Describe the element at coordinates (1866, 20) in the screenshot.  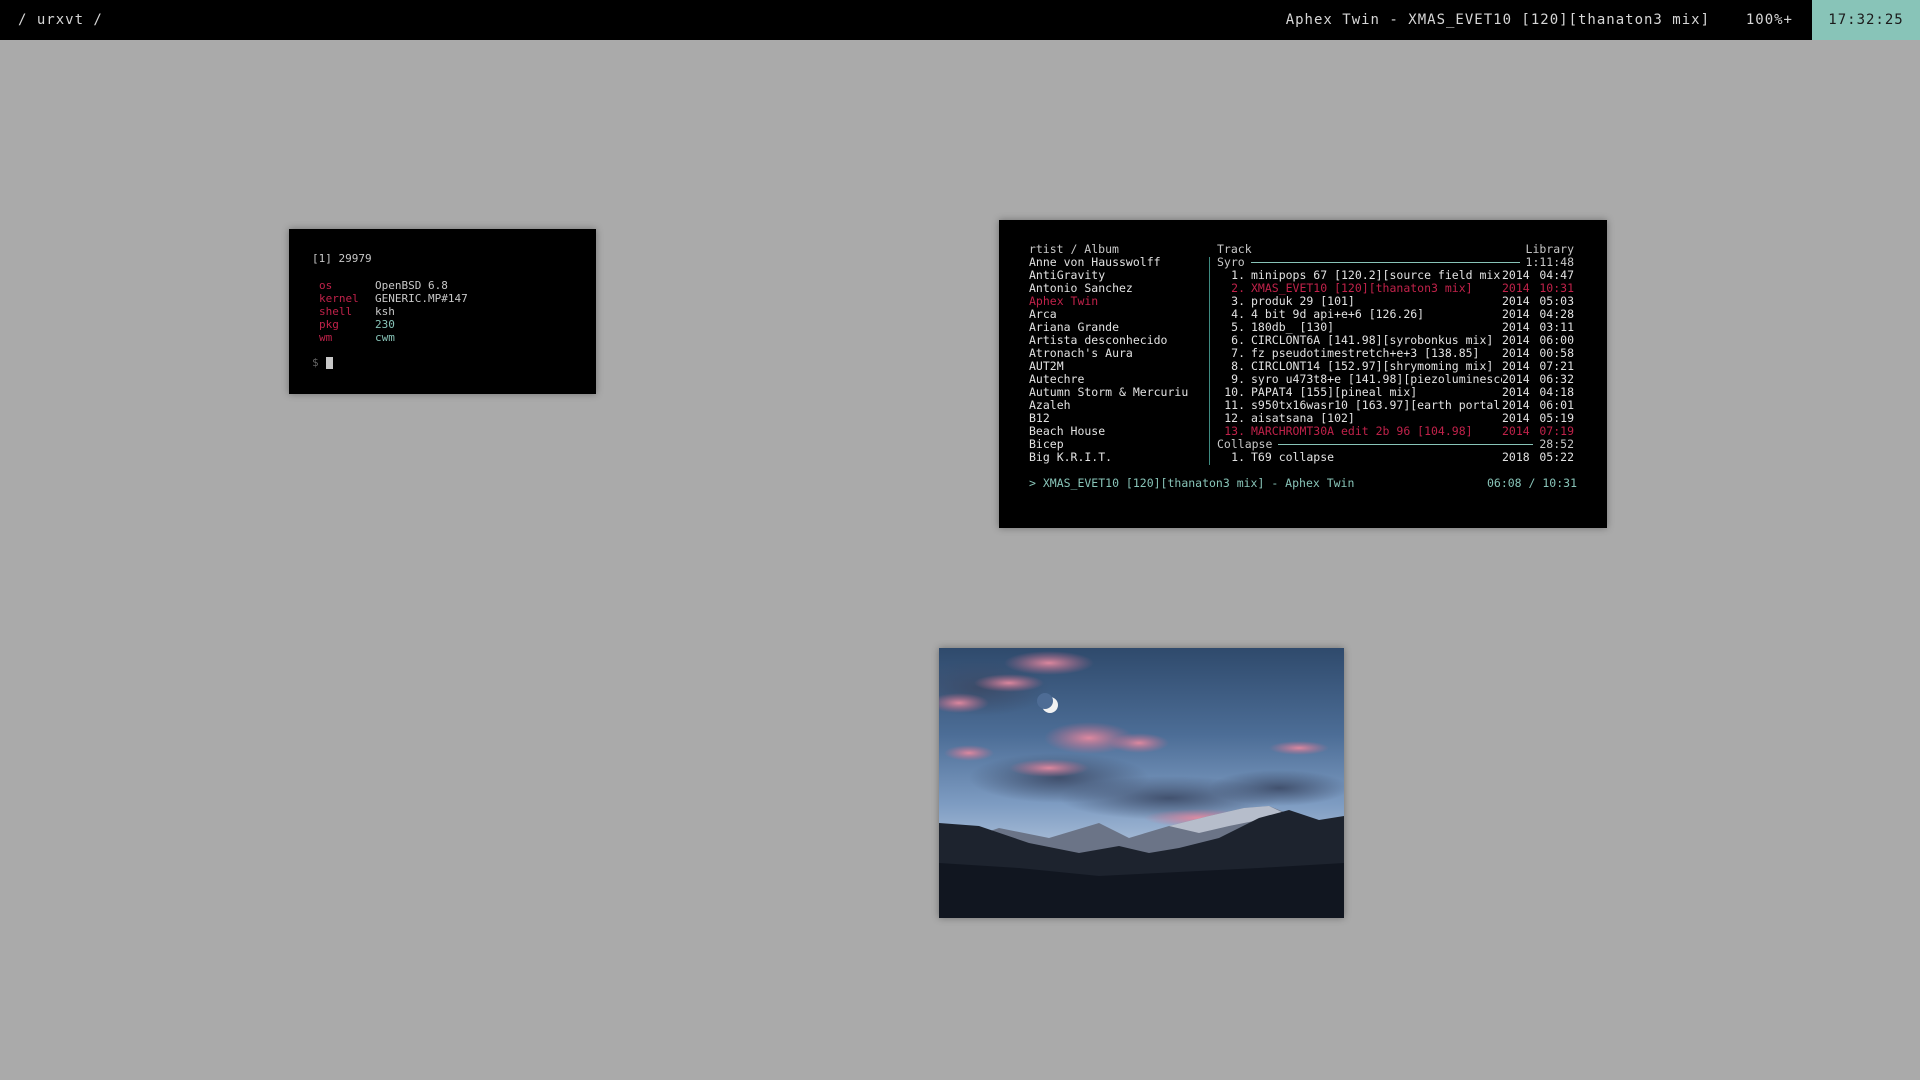
I see `clock: 17:32:25` at that location.